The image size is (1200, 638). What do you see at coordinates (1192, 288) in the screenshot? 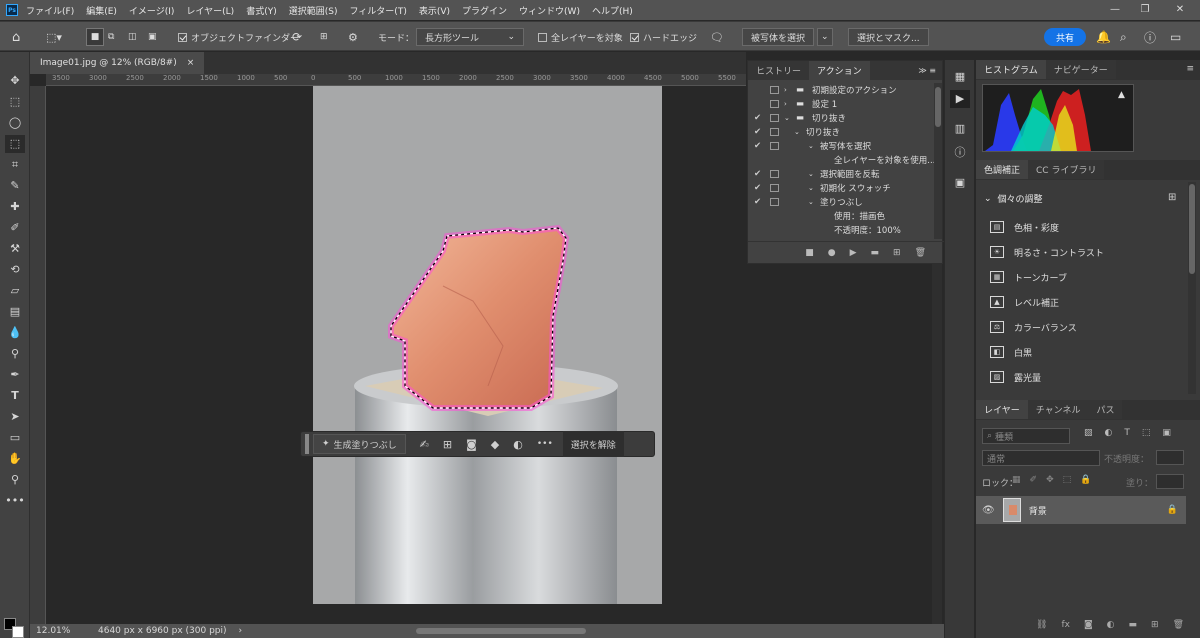
I see `adjustments-scrollbar` at bounding box center [1192, 288].